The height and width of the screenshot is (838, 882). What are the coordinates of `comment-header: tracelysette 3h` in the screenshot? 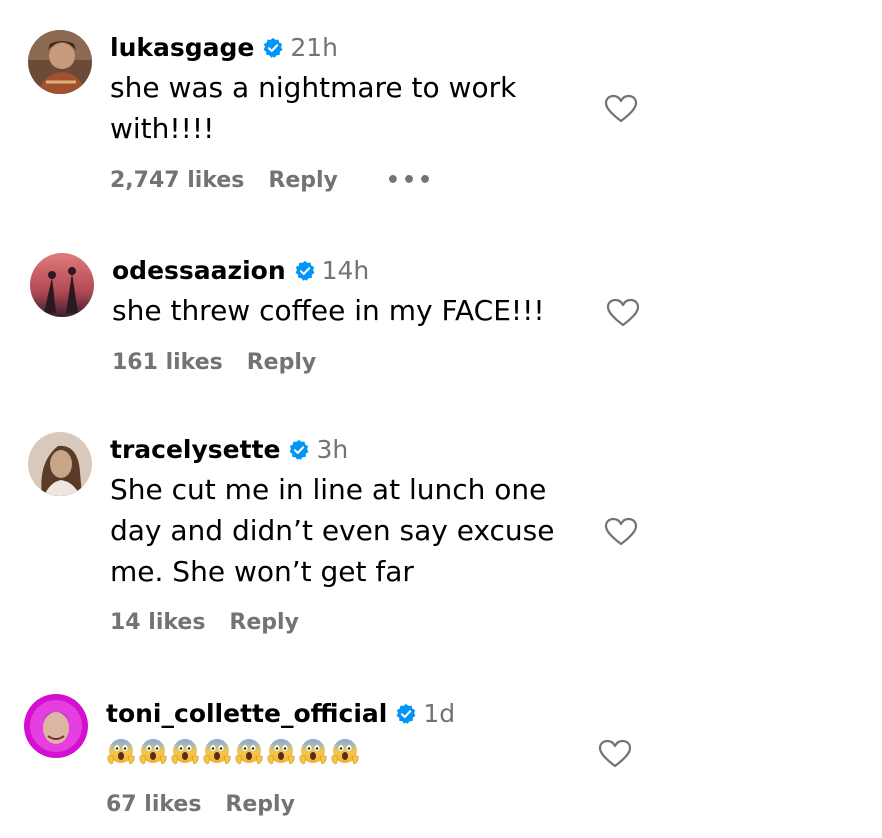 It's located at (229, 449).